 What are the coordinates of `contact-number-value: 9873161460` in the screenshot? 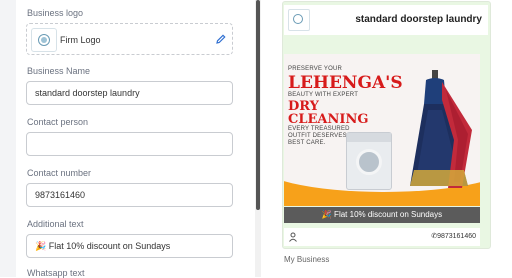 It's located at (60, 195).